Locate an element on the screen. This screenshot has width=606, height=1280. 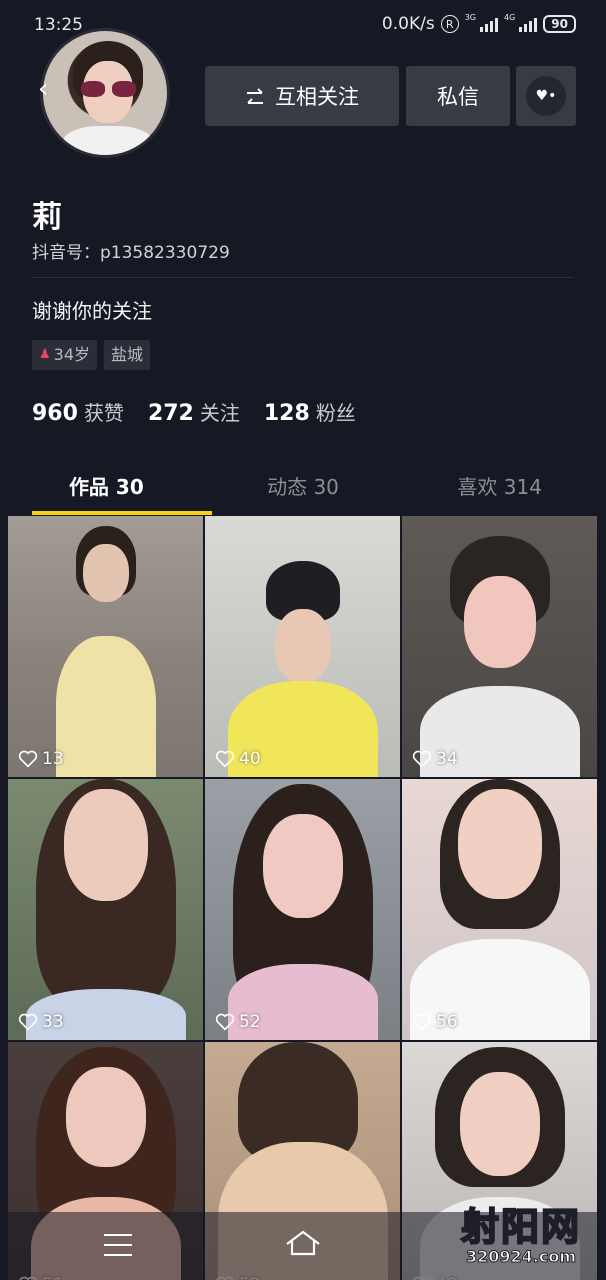
watermark: 射阳网 320924.com is located at coordinates (521, 1231).